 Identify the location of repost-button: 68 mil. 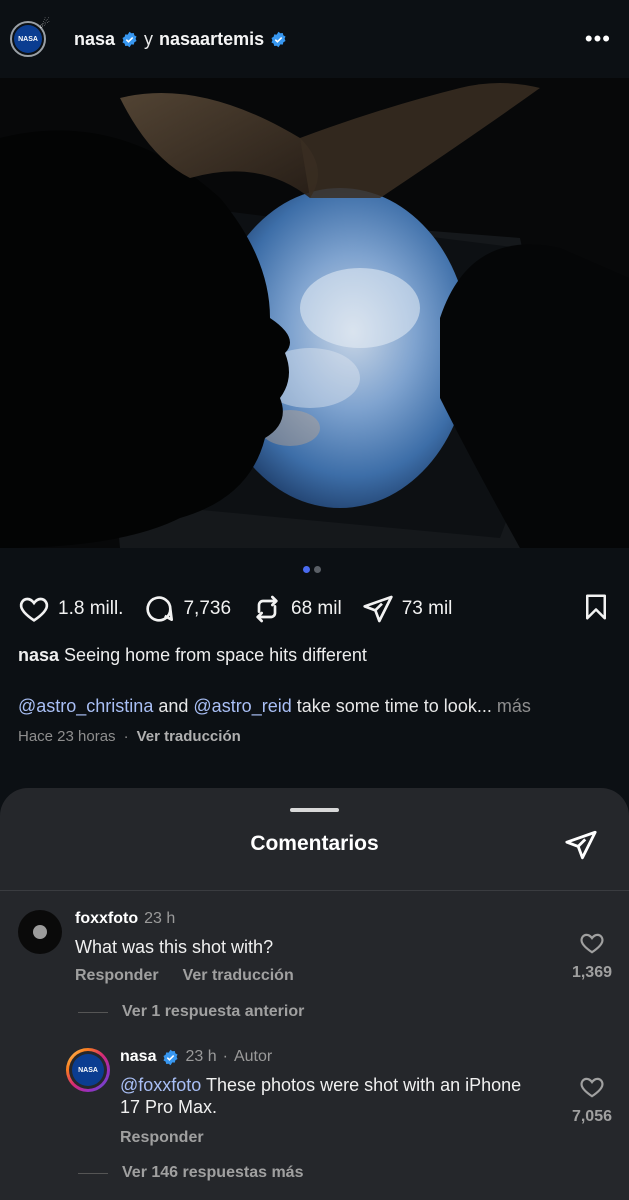
(296, 609).